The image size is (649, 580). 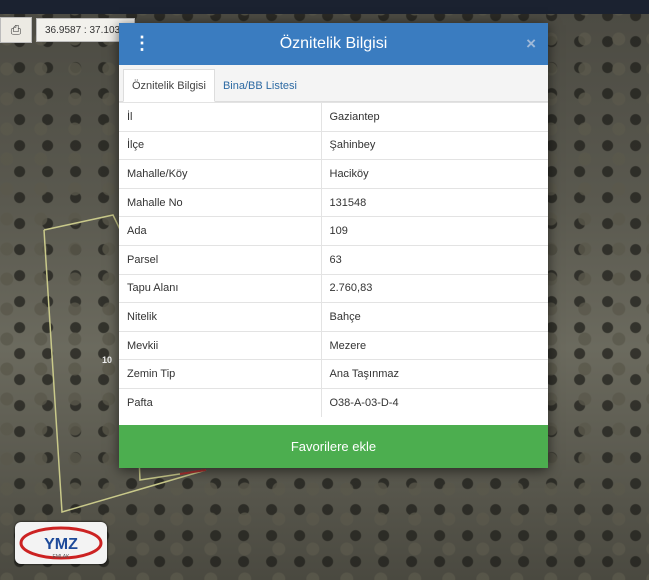 I want to click on attribute-key: Zemin Tip, so click(x=220, y=374).